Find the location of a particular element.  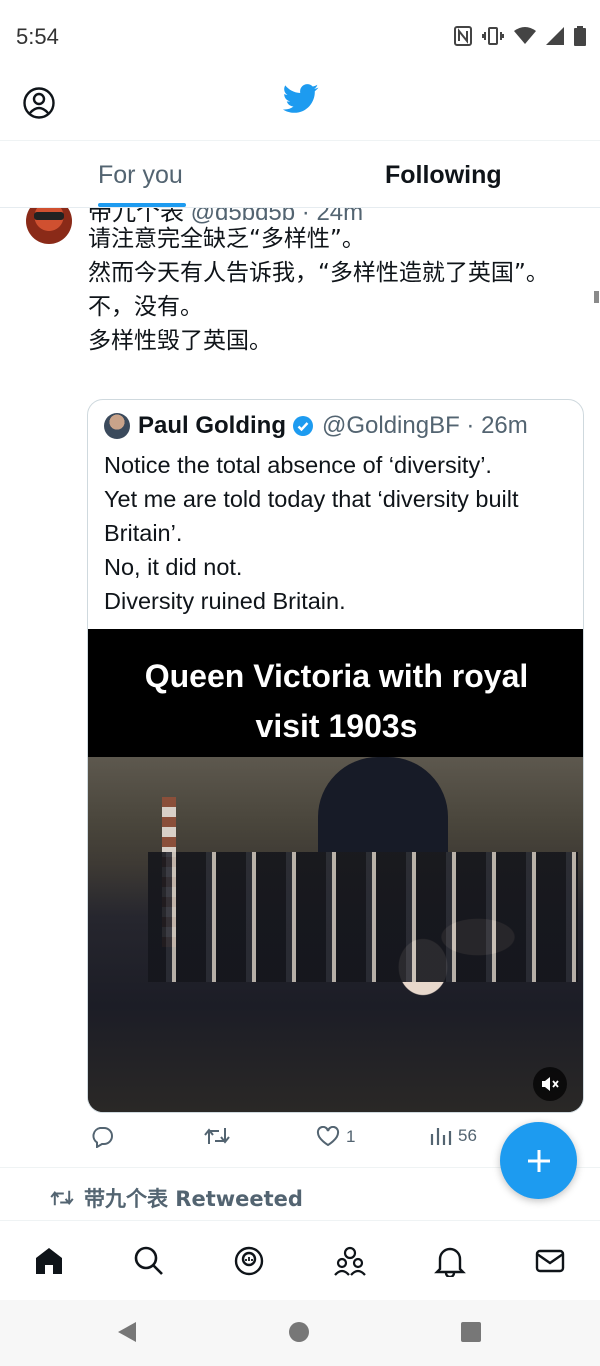

avatar is located at coordinates (49, 226).